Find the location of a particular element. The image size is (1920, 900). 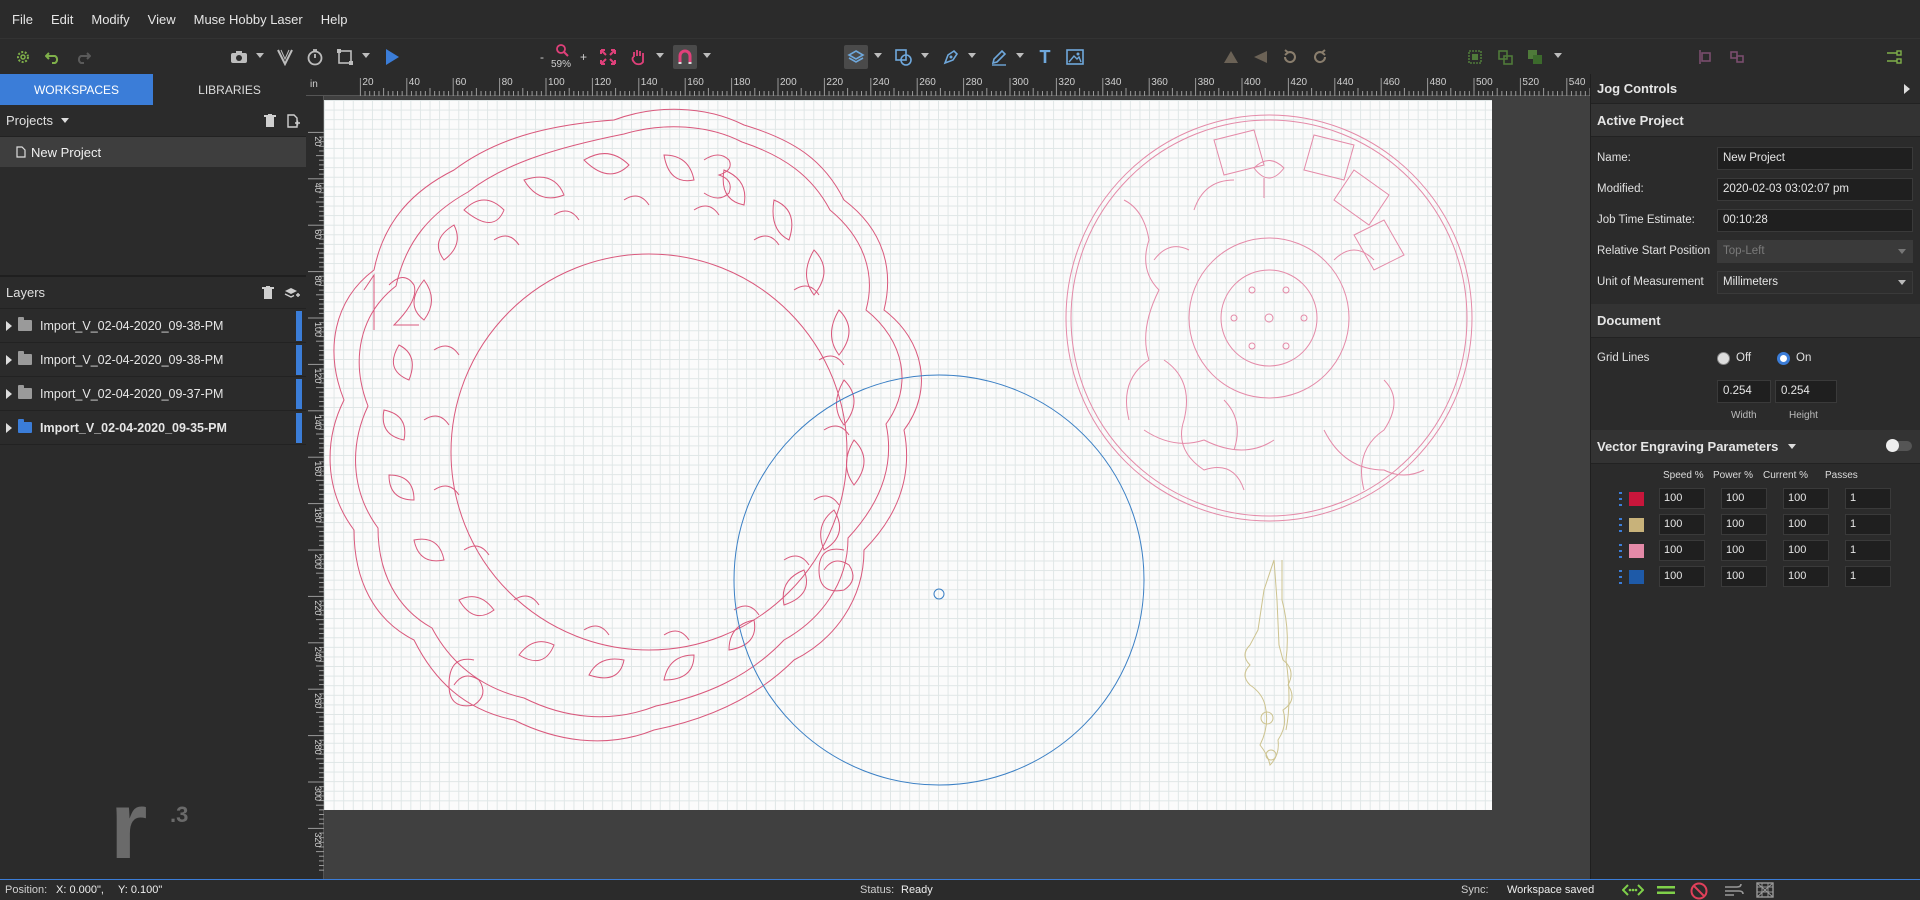

connection-bars-icon is located at coordinates (1666, 890).